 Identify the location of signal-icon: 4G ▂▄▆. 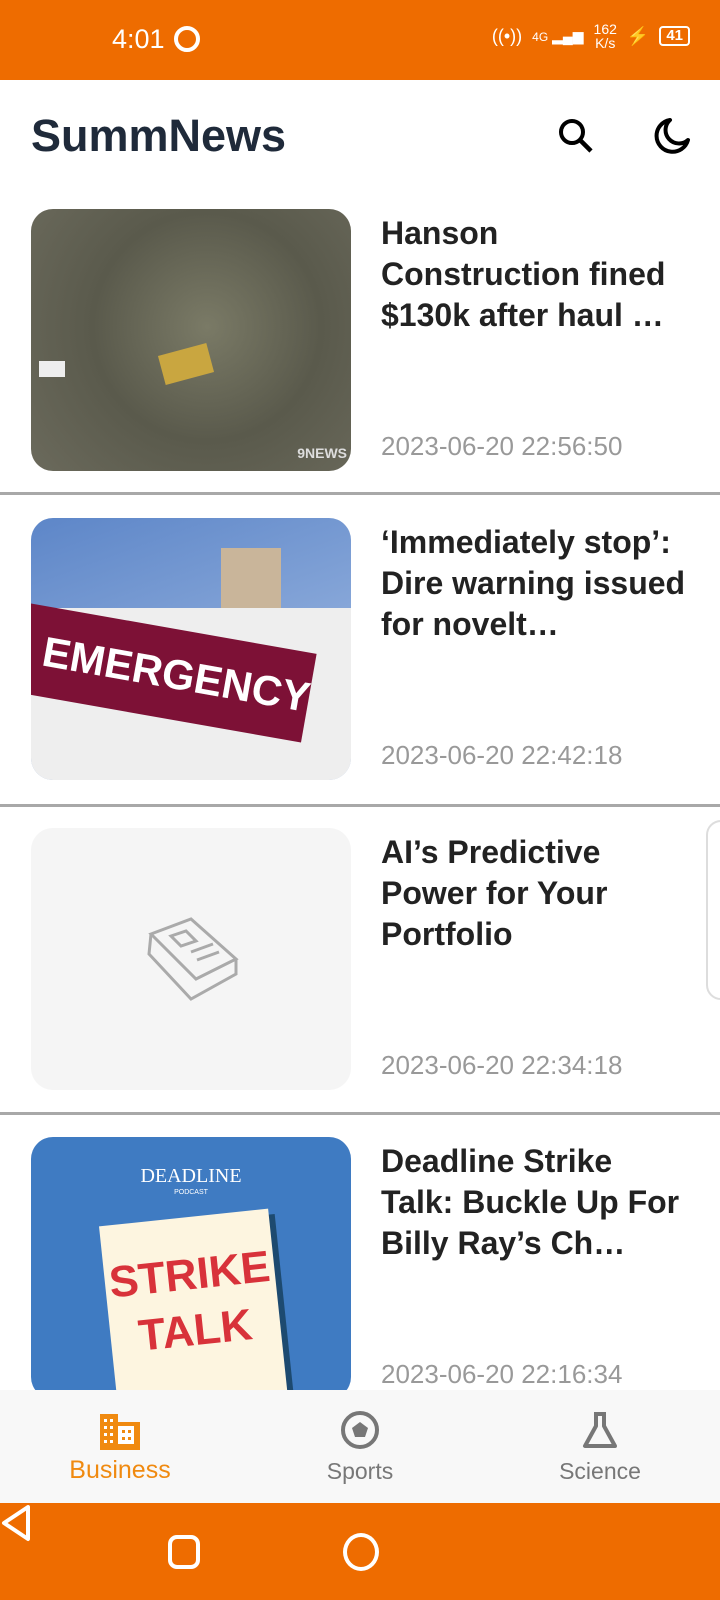
(558, 35).